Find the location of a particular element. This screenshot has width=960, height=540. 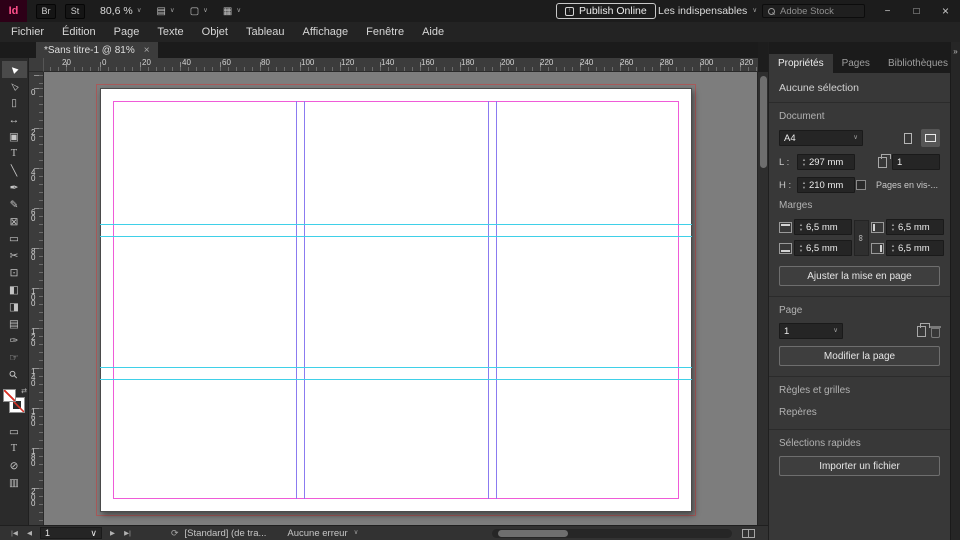

portrait-orientation-button is located at coordinates (907, 138).